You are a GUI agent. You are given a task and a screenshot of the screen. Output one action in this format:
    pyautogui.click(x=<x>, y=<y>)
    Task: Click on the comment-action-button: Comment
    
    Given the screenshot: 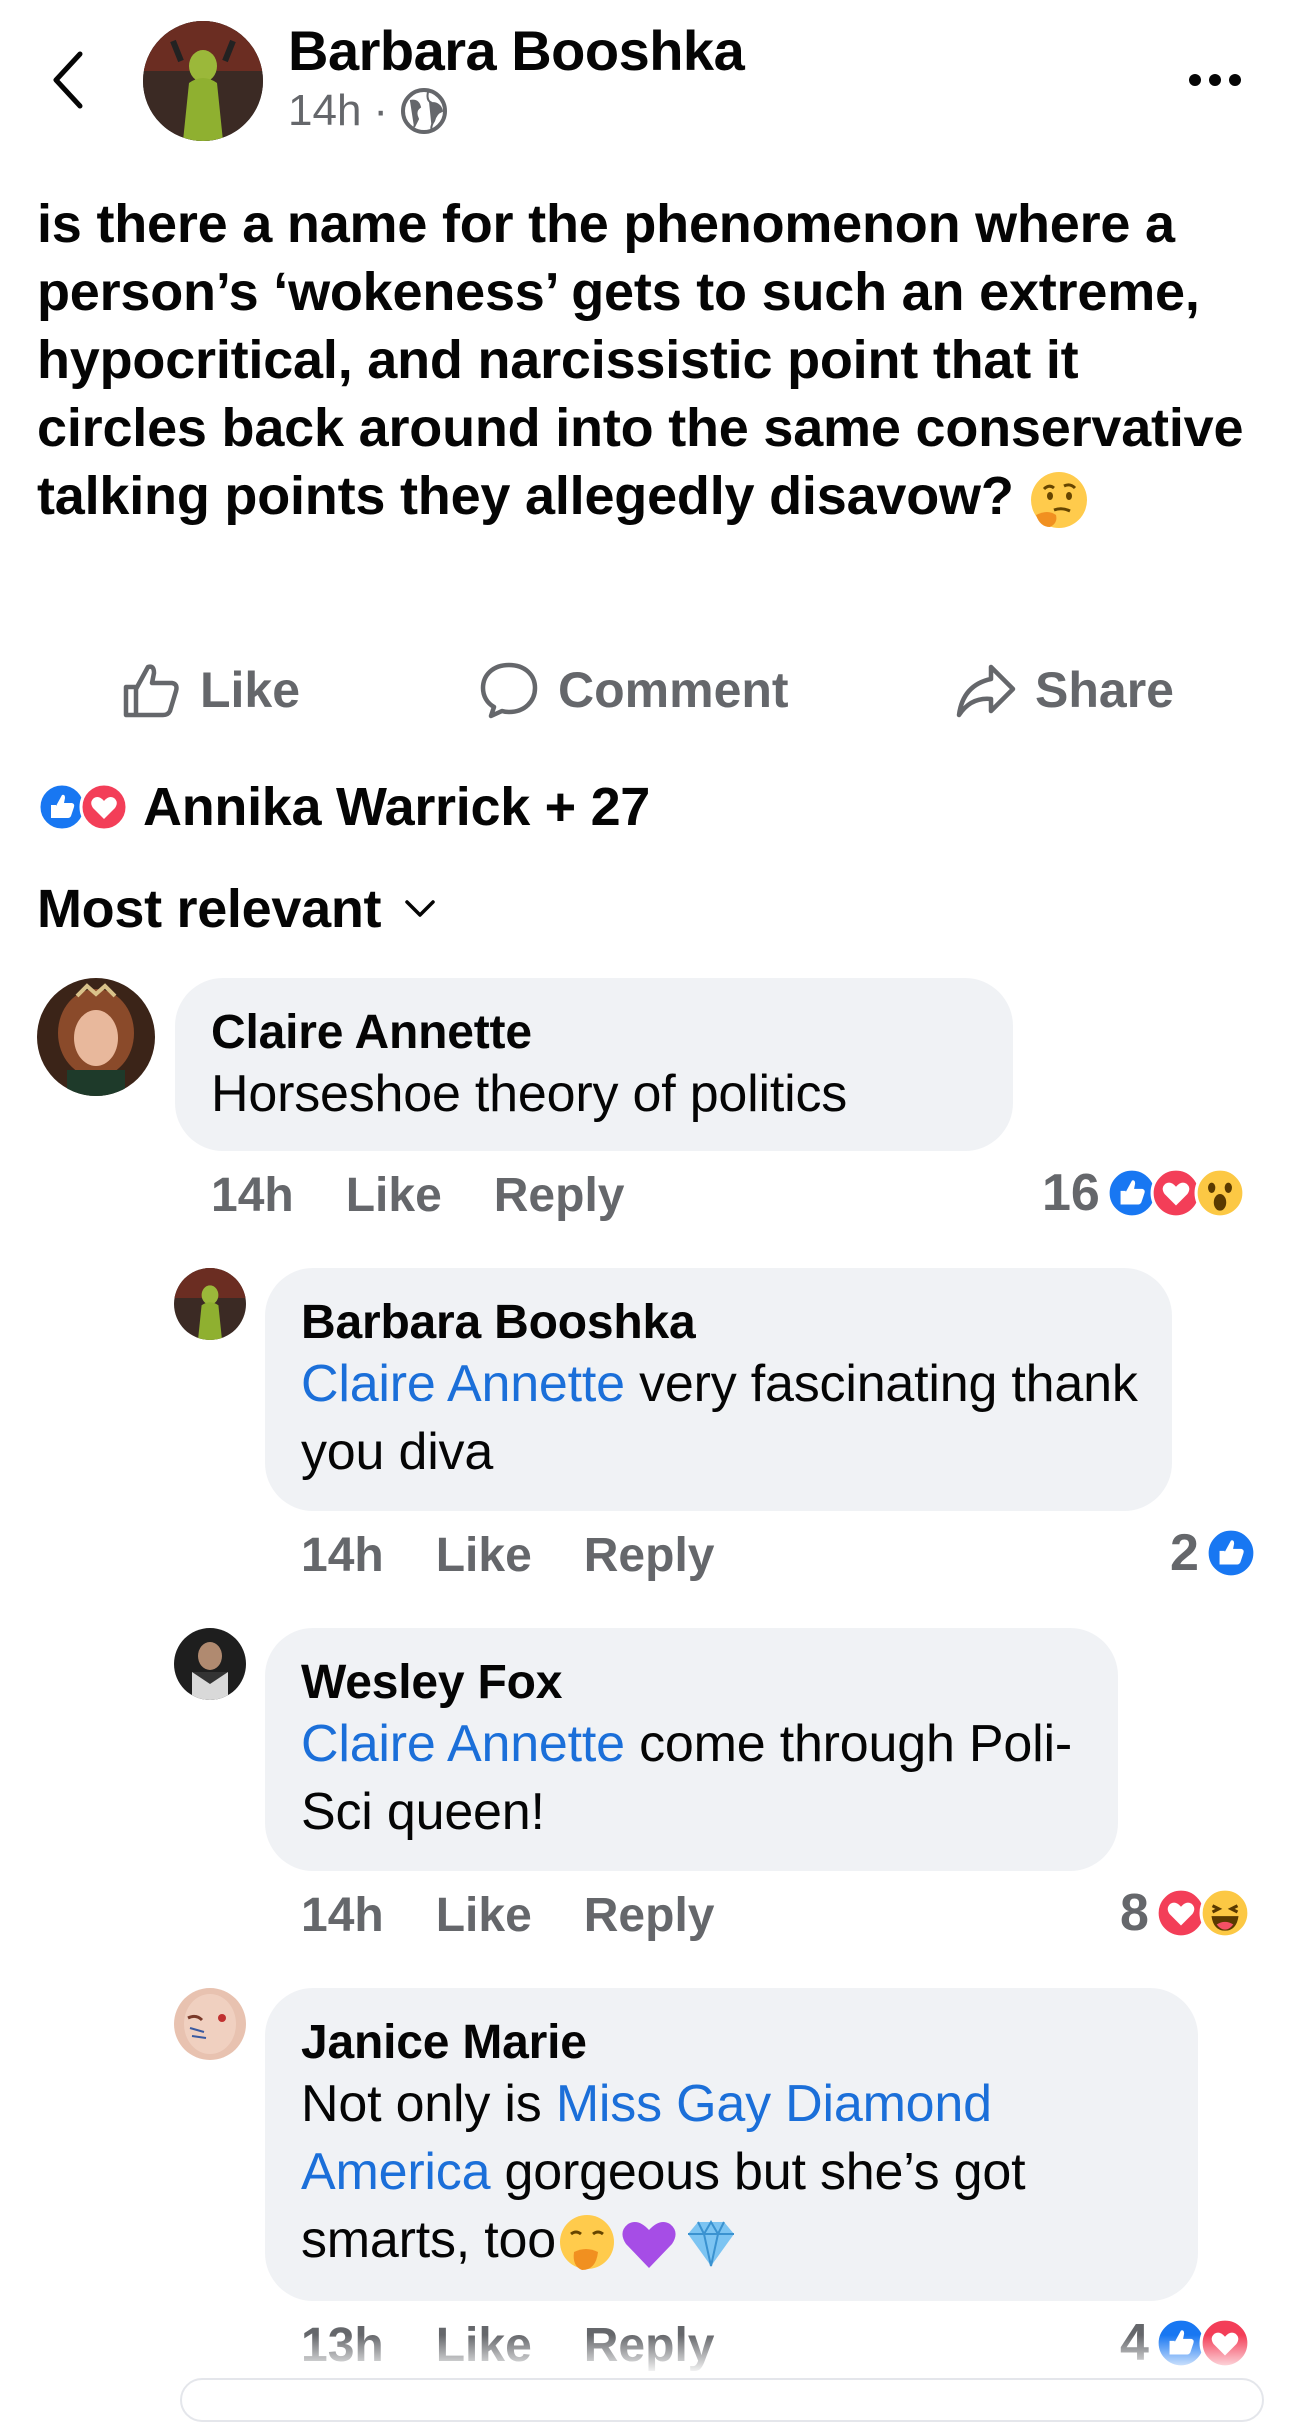 What is the action you would take?
    pyautogui.click(x=633, y=690)
    